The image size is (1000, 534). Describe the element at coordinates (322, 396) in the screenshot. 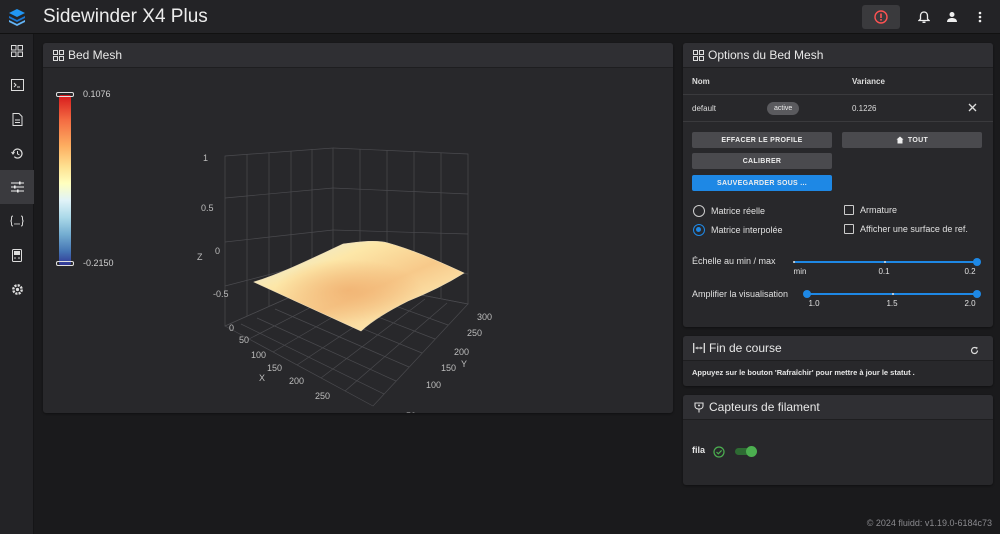

I see `x-tick-250: 250` at that location.